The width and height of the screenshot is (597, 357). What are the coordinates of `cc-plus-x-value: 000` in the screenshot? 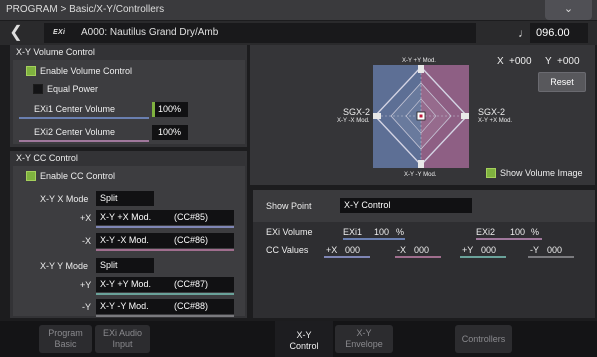 It's located at (353, 250).